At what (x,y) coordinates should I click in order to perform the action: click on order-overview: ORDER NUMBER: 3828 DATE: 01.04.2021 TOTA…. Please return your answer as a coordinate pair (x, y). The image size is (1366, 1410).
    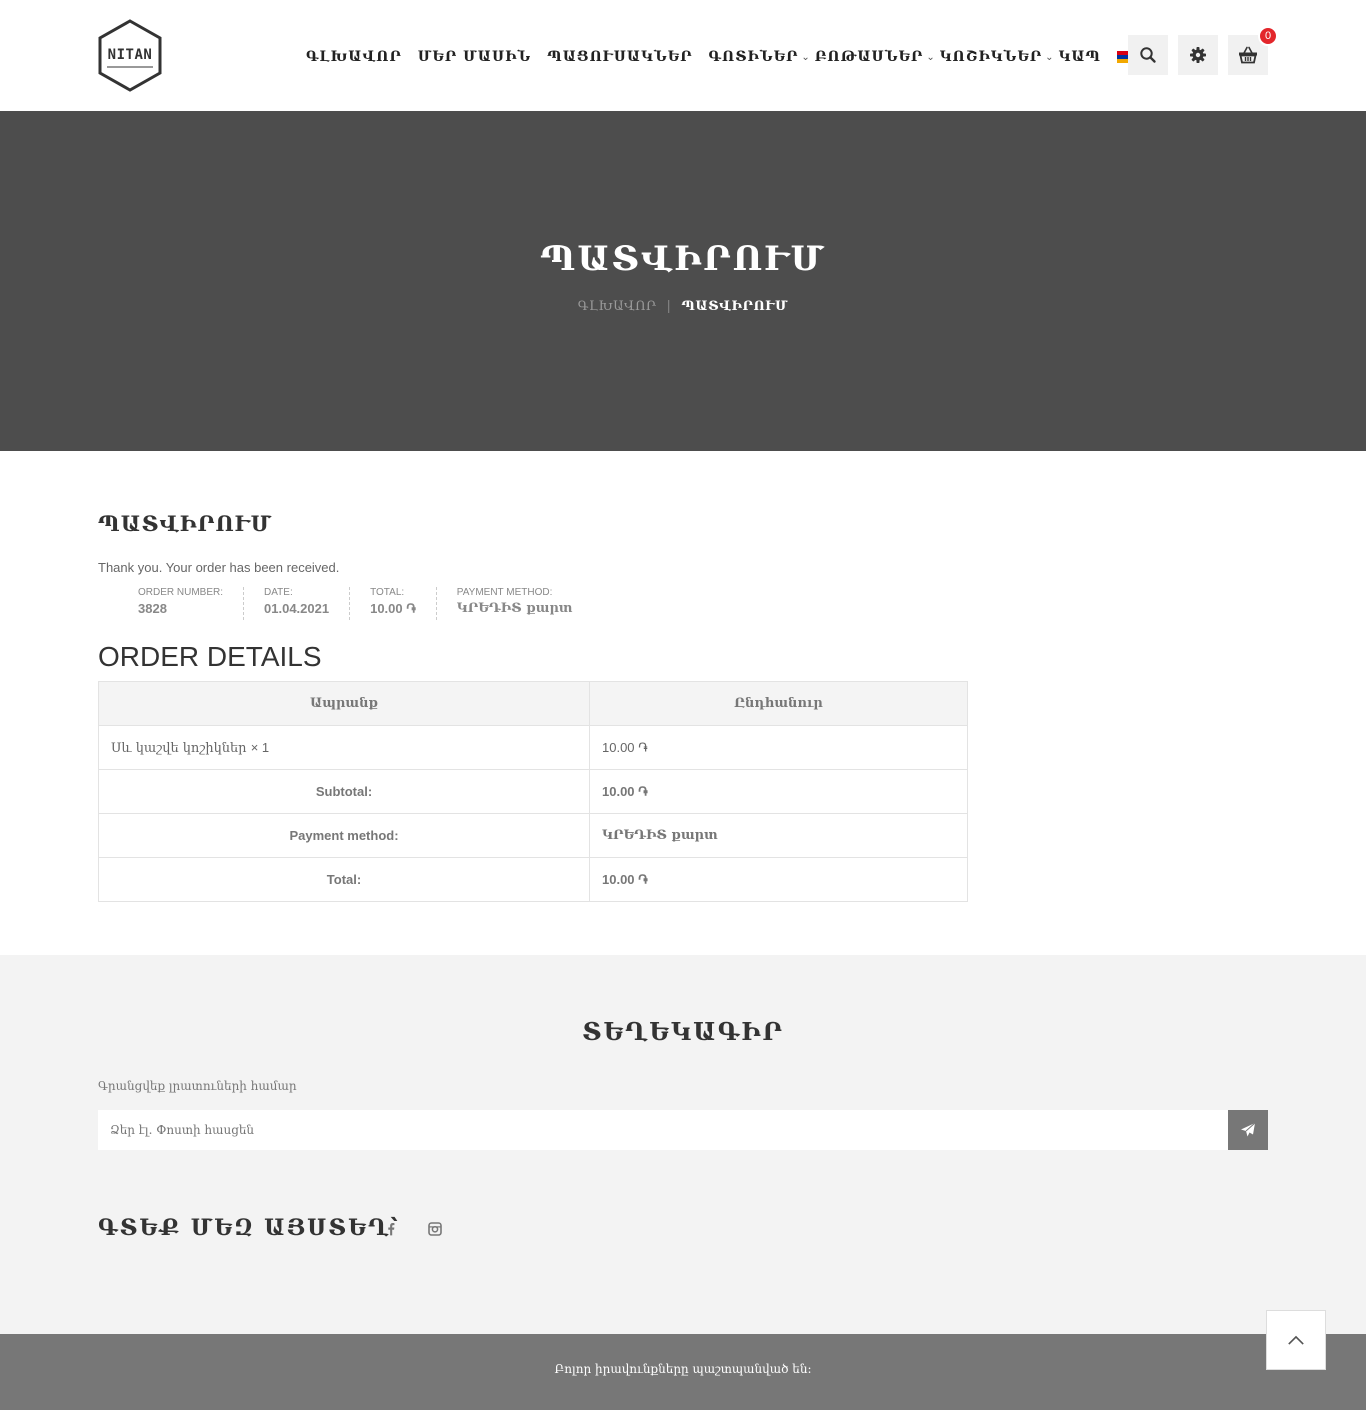
    Looking at the image, I should click on (345, 603).